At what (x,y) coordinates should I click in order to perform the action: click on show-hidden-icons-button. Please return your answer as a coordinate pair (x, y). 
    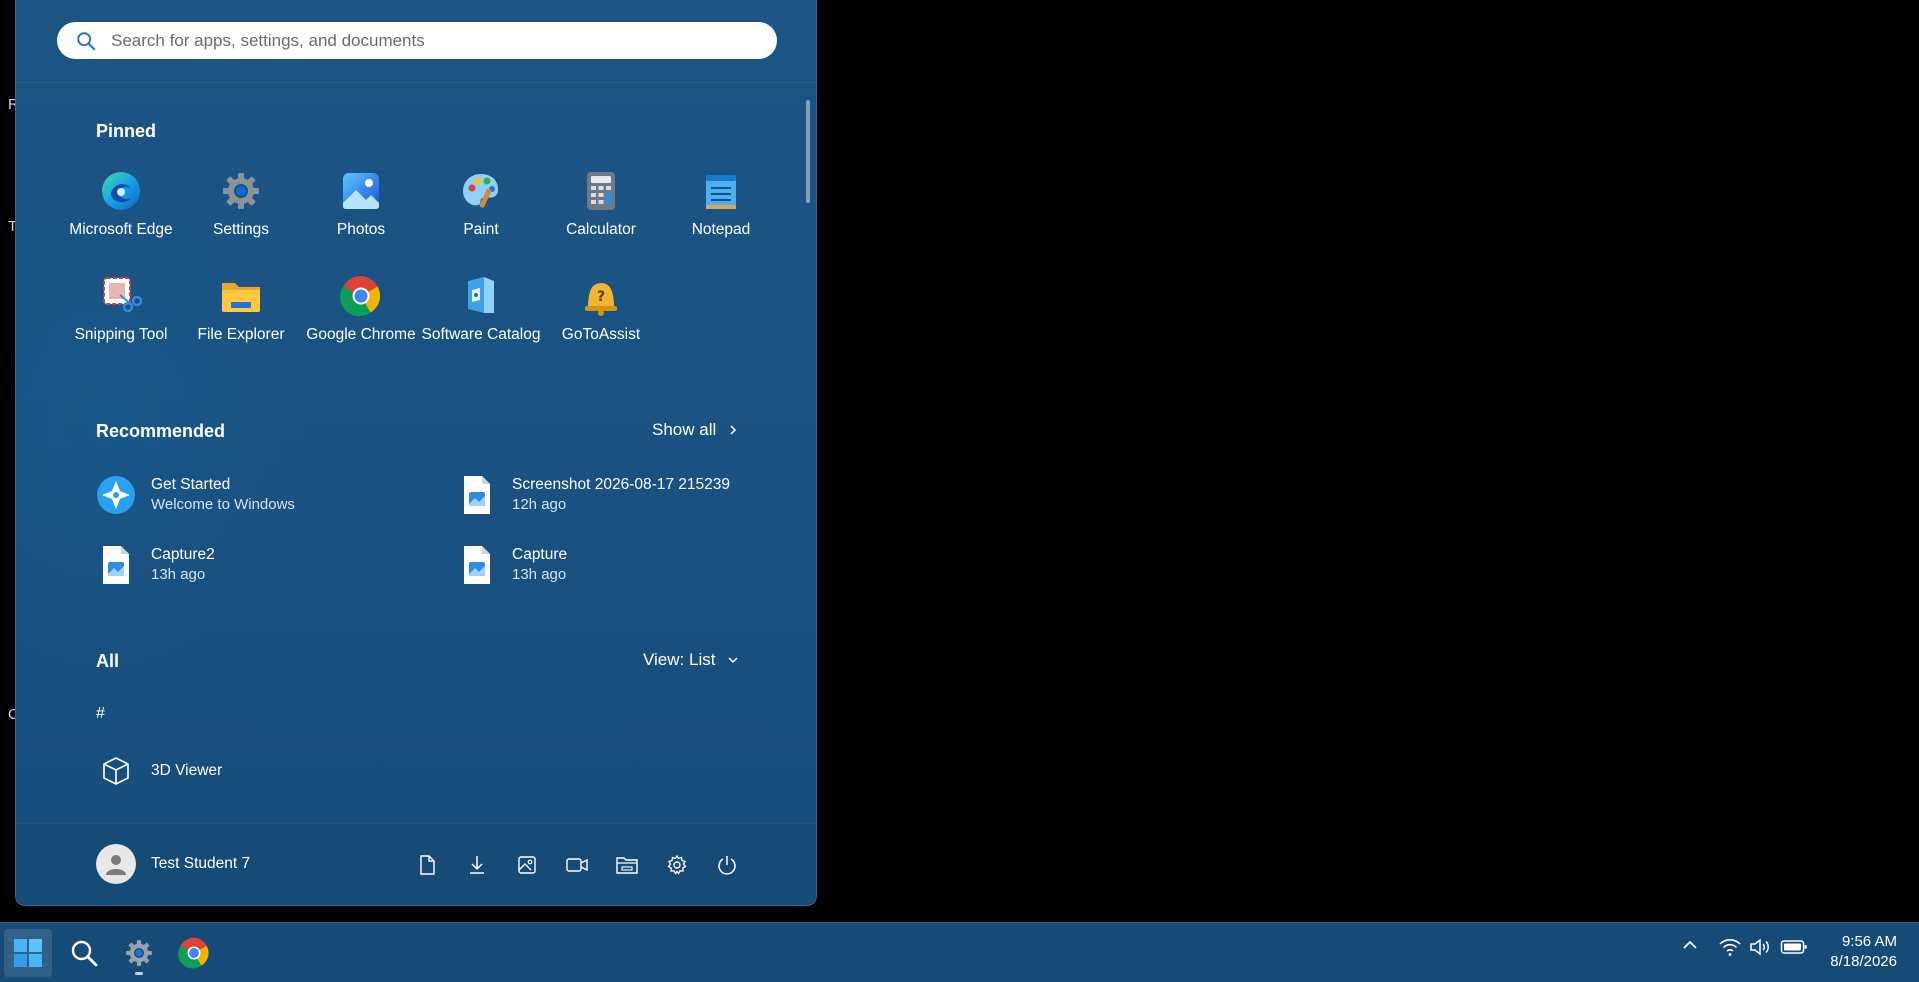
    Looking at the image, I should click on (1690, 945).